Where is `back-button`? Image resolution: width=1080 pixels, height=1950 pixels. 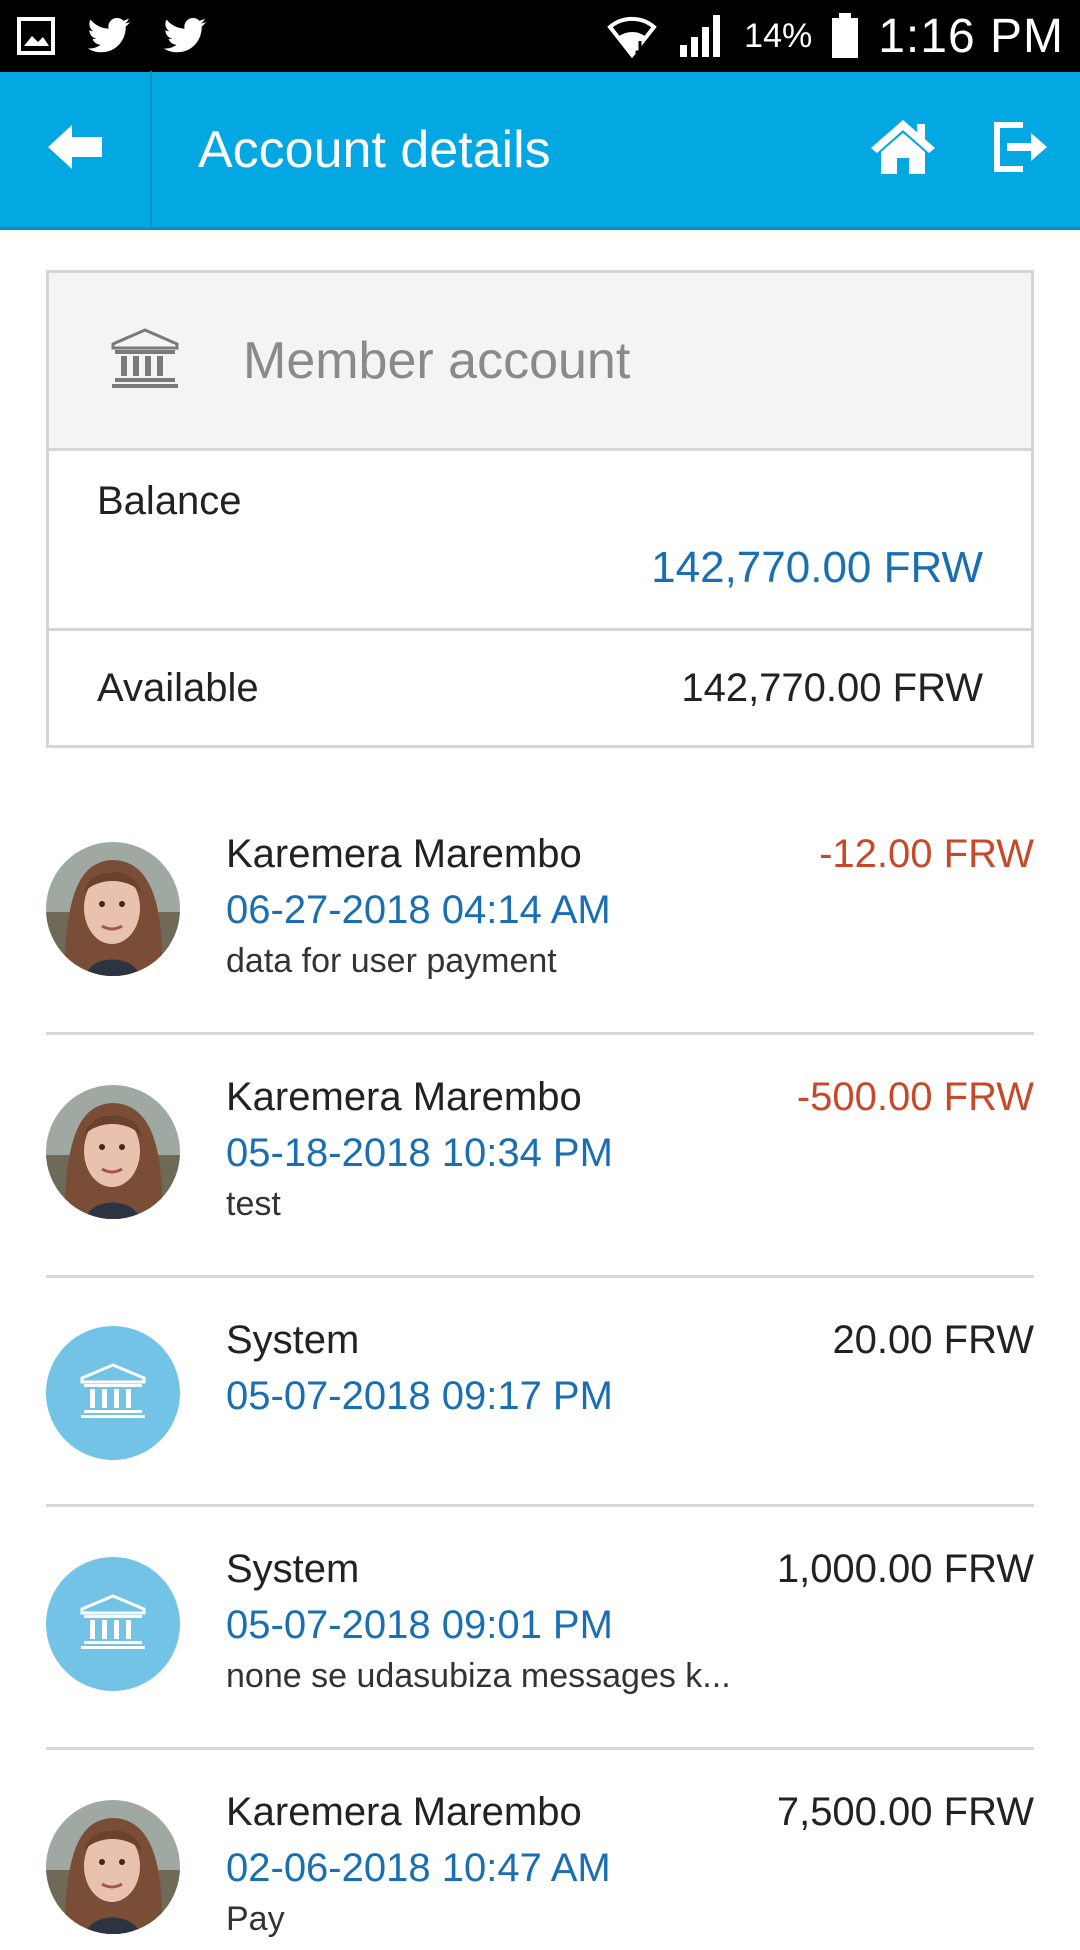 back-button is located at coordinates (76, 149).